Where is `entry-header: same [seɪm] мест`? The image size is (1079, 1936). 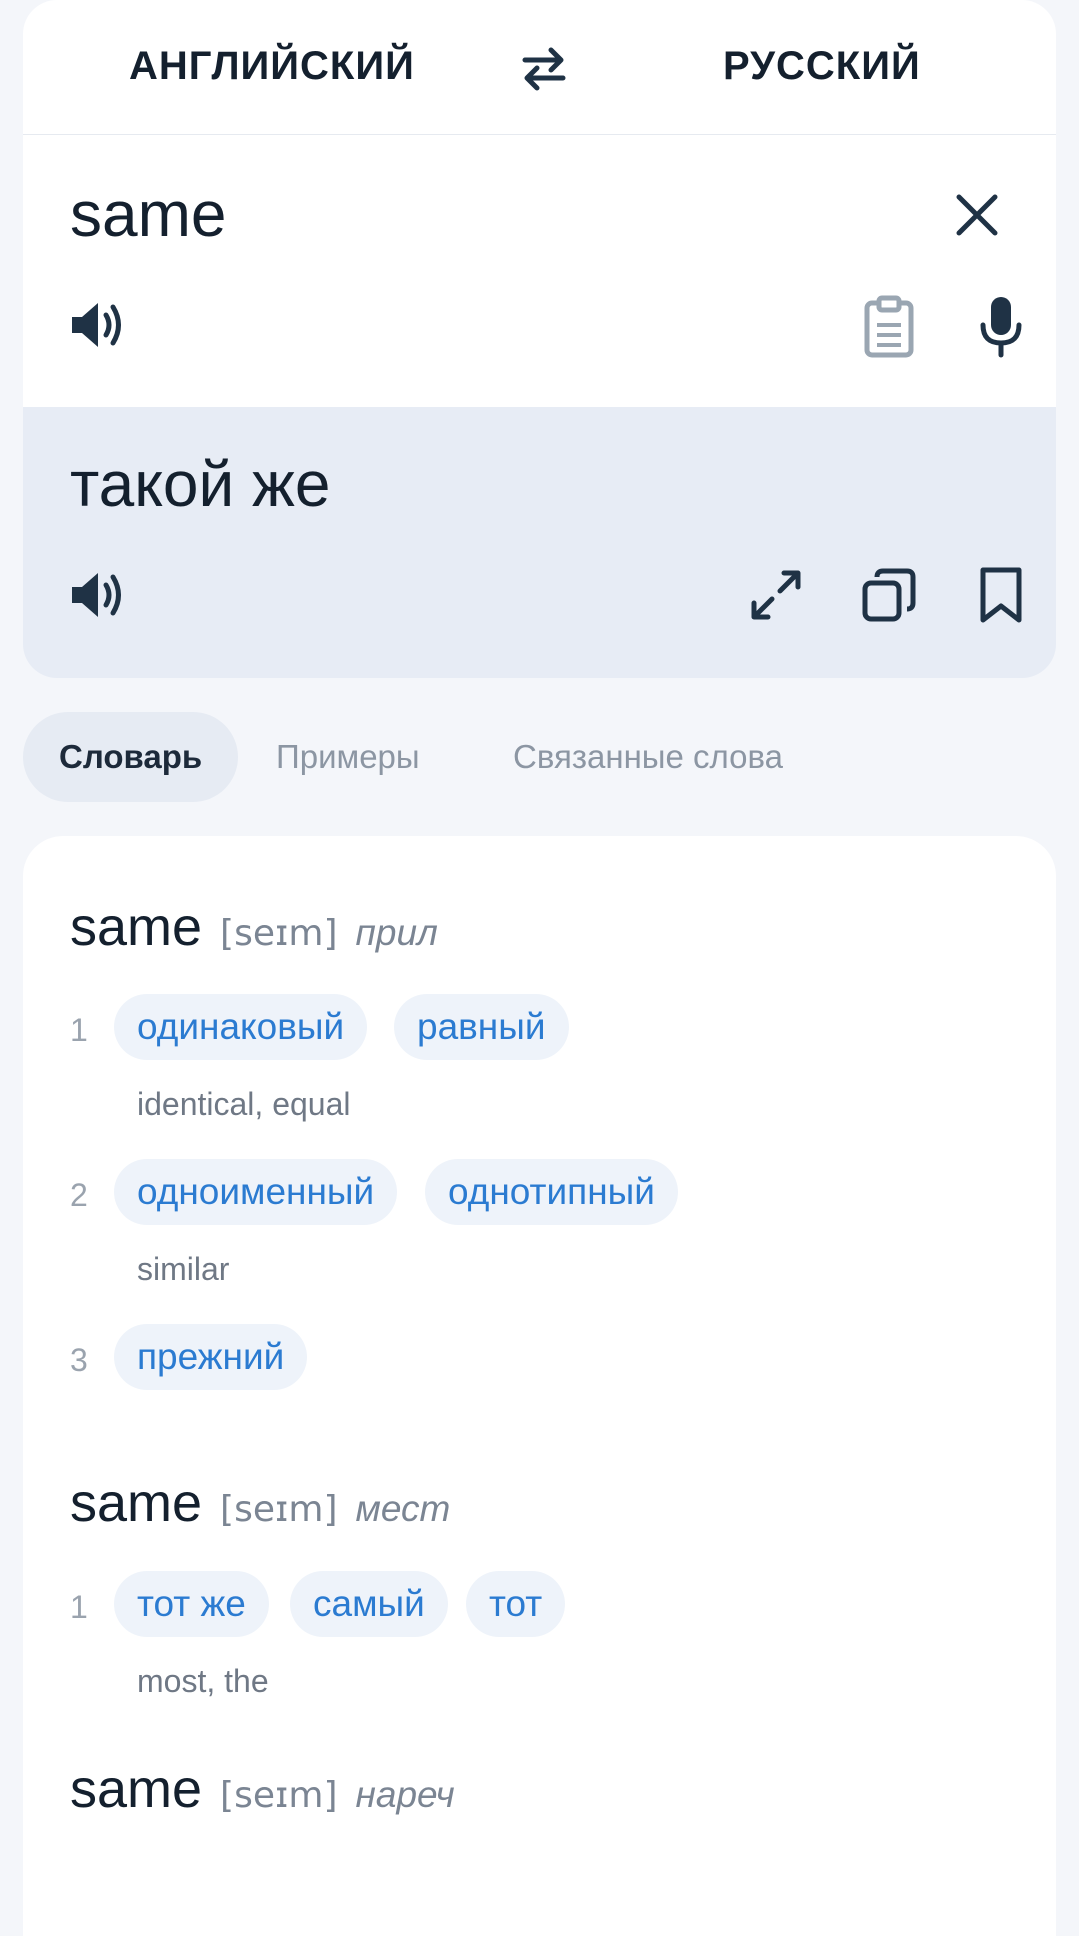 entry-header: same [seɪm] мест is located at coordinates (260, 1503).